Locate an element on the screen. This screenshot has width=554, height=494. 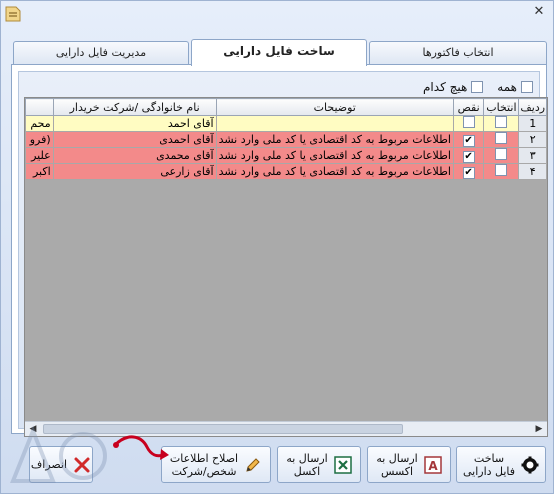
select-all-label: همه is located at coordinates (507, 87).